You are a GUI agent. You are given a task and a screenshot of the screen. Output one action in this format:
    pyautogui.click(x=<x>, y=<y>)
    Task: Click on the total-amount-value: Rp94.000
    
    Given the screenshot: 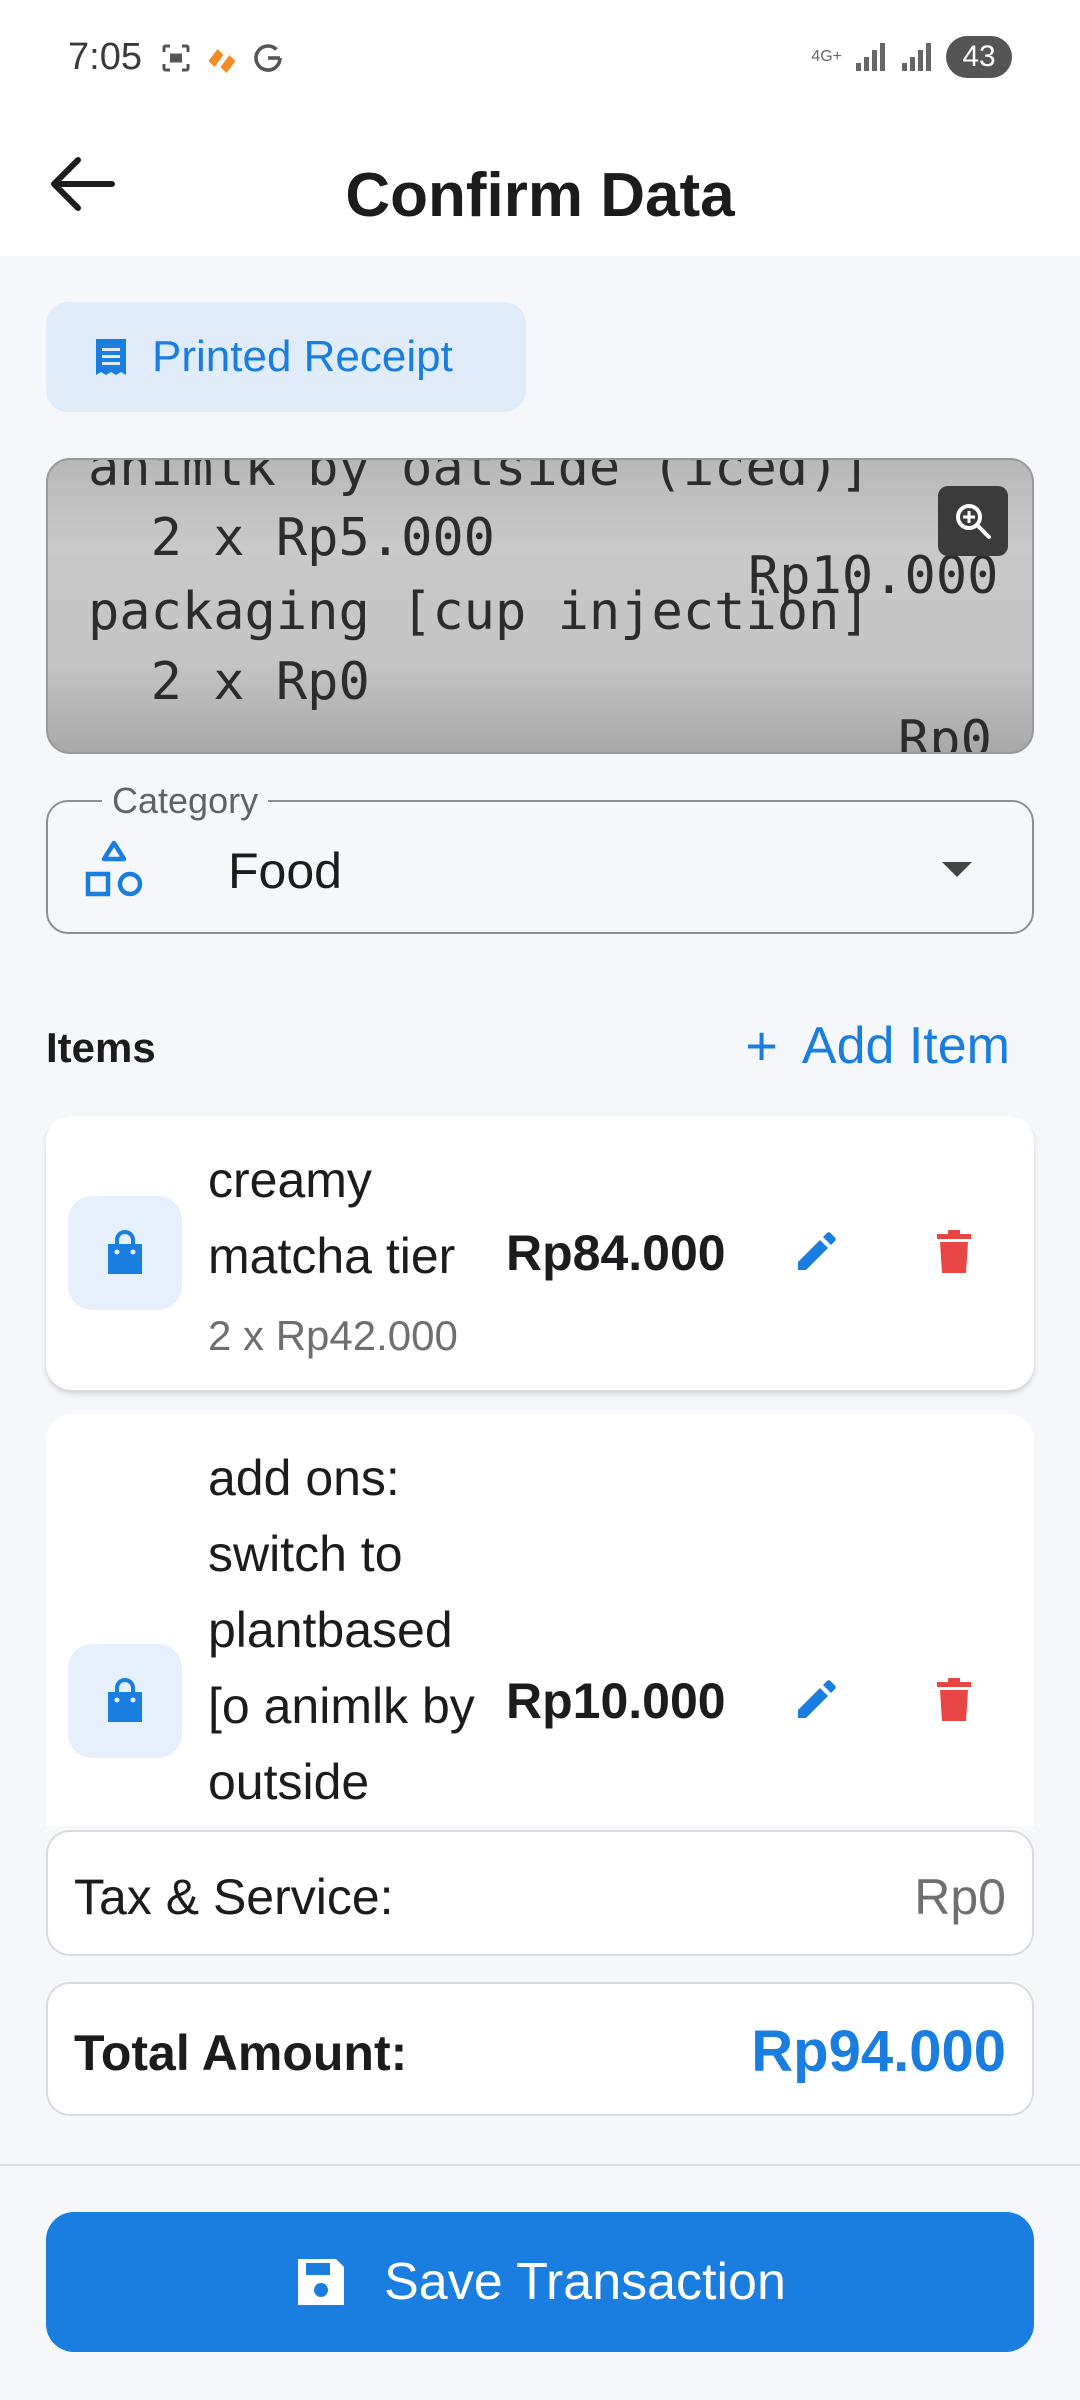 What is the action you would take?
    pyautogui.click(x=878, y=2051)
    